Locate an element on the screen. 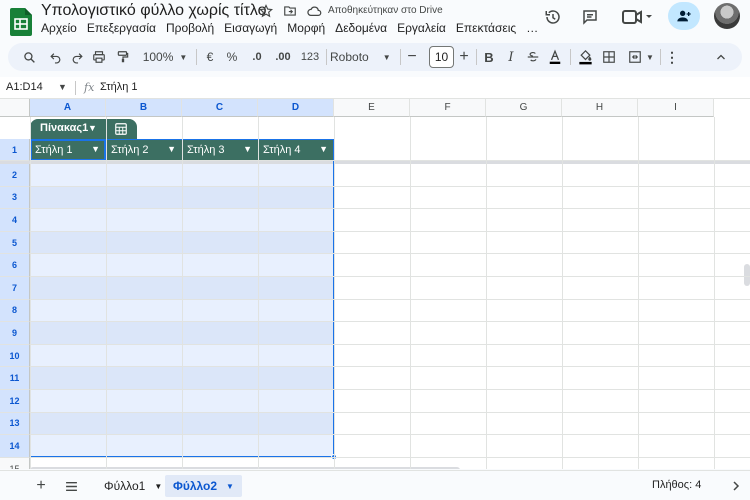 The image size is (750, 500). meet-video-icon is located at coordinates (637, 17).